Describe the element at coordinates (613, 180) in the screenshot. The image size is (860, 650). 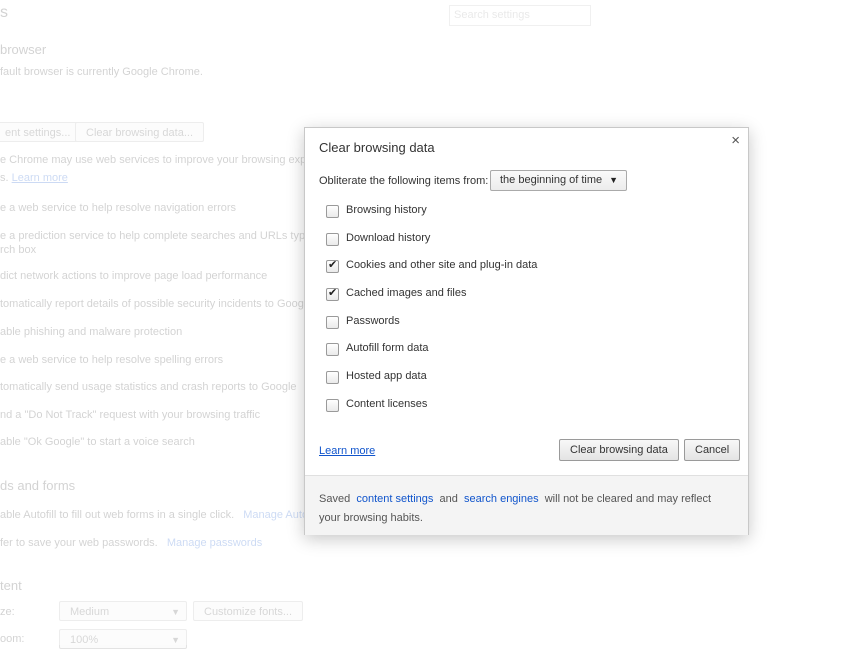
I see `chevron-down-icon: ▼` at that location.